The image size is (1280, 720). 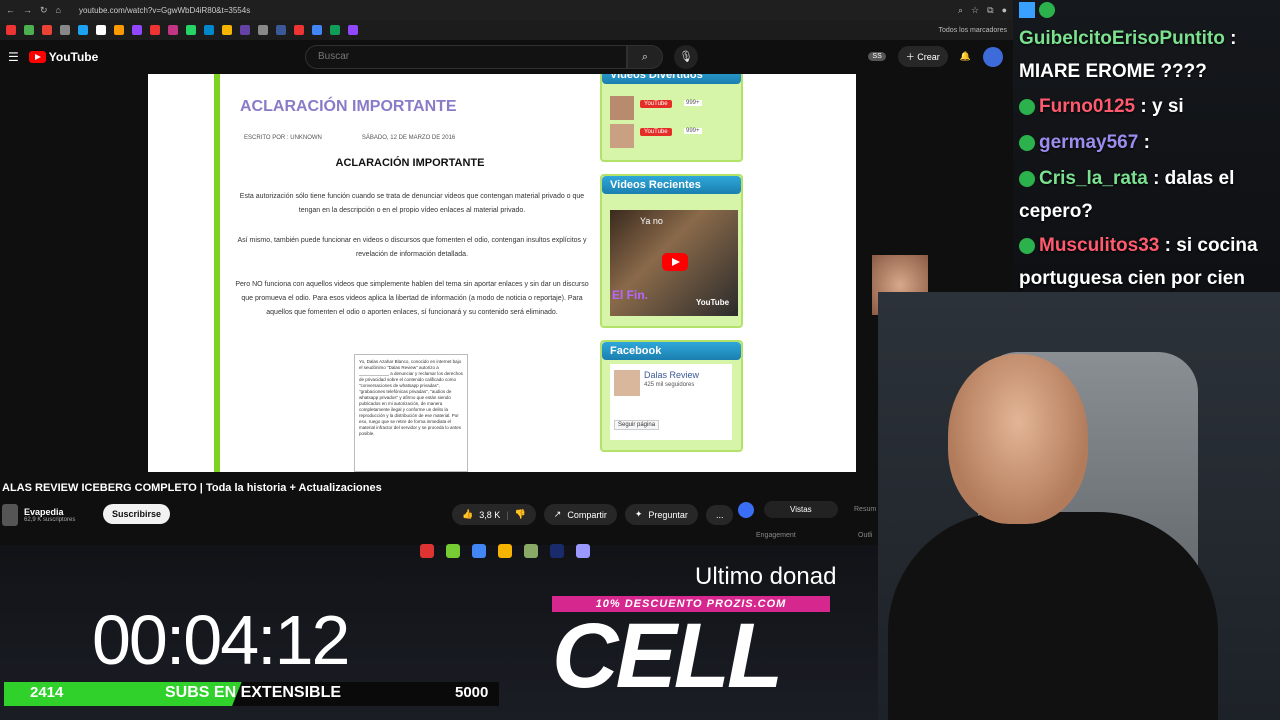 I want to click on chrome-icon, so click(x=479, y=551).